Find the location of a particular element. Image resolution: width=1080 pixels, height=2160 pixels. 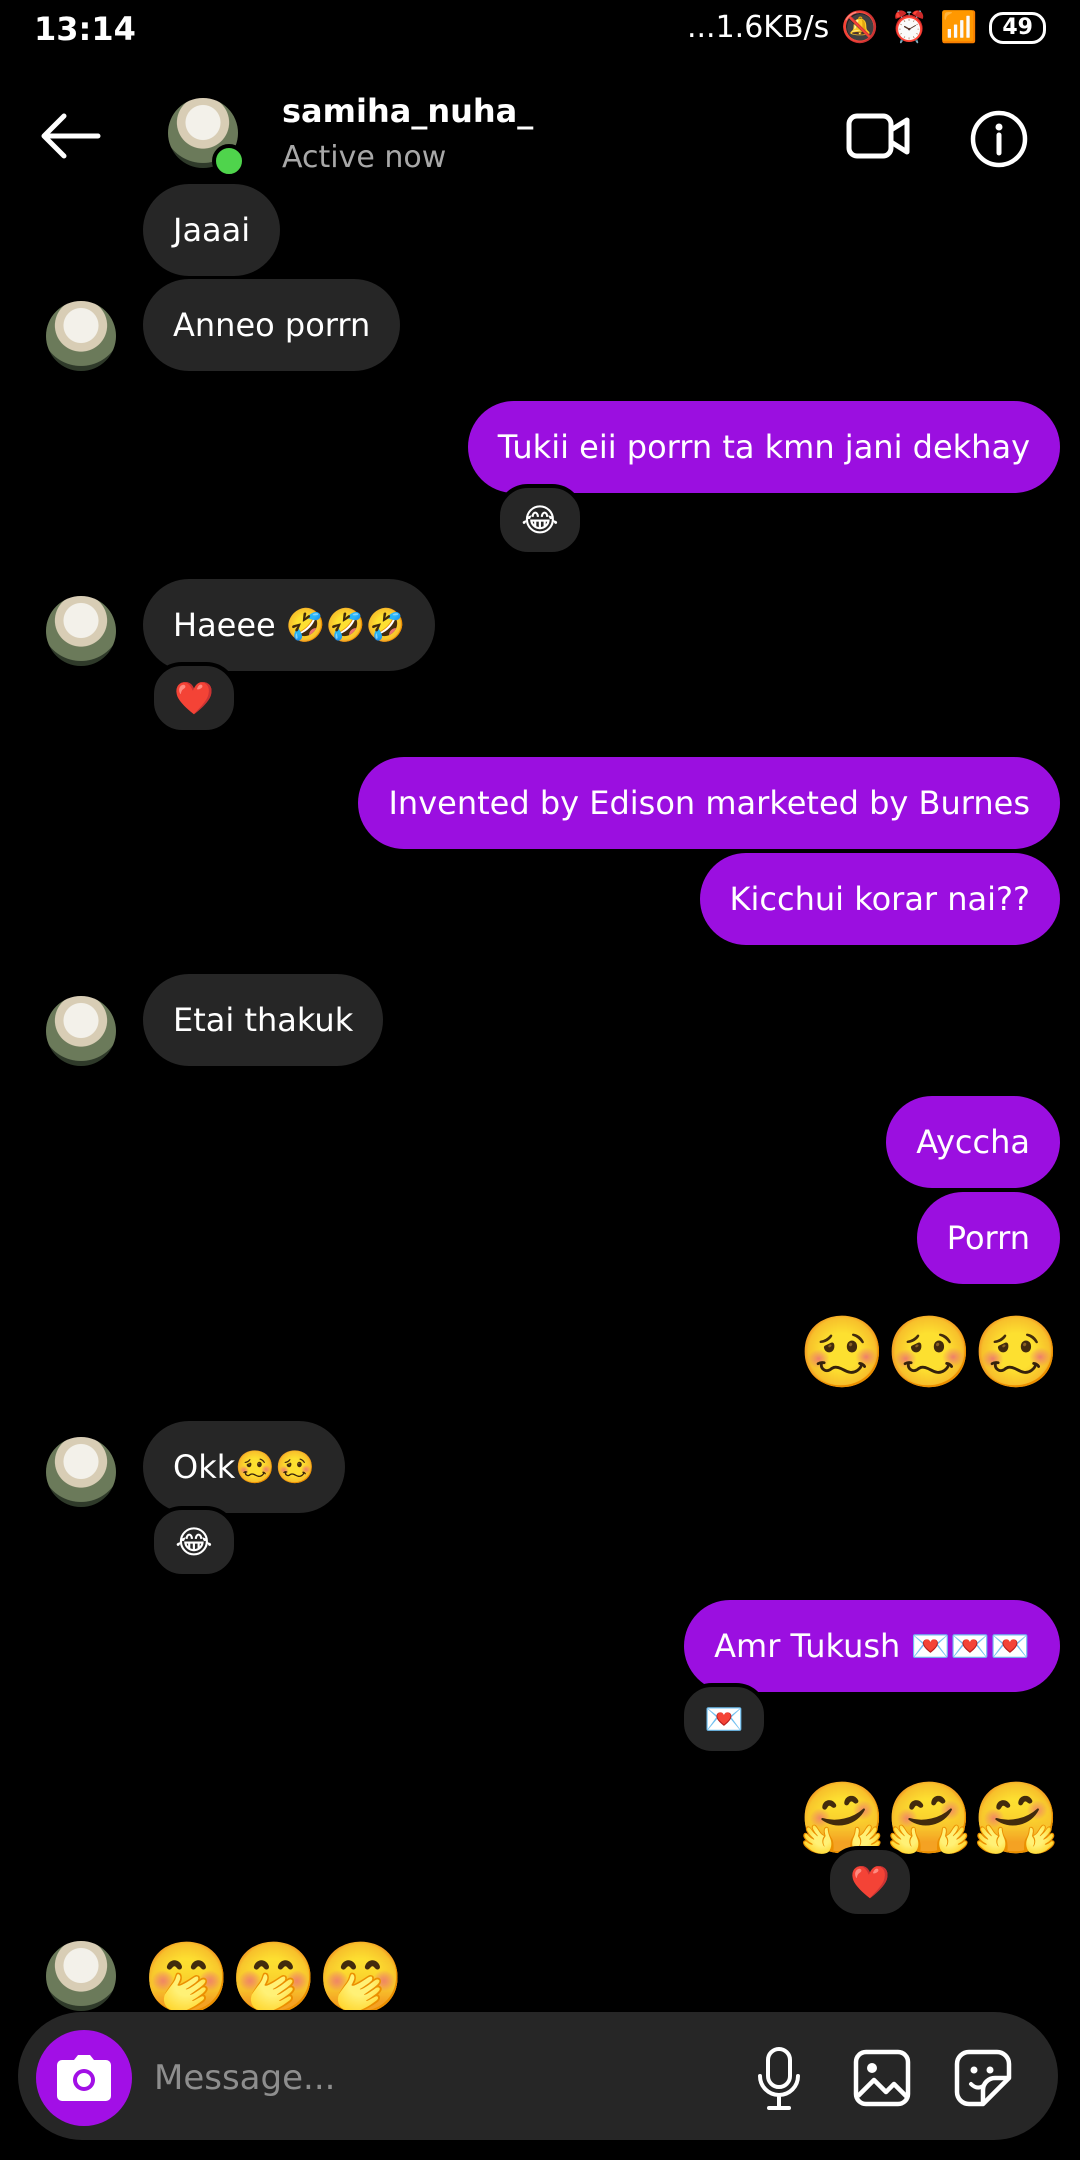

status-icons: ...1.6KB/s 🔕 ⏰ 📶 49 is located at coordinates (866, 27).